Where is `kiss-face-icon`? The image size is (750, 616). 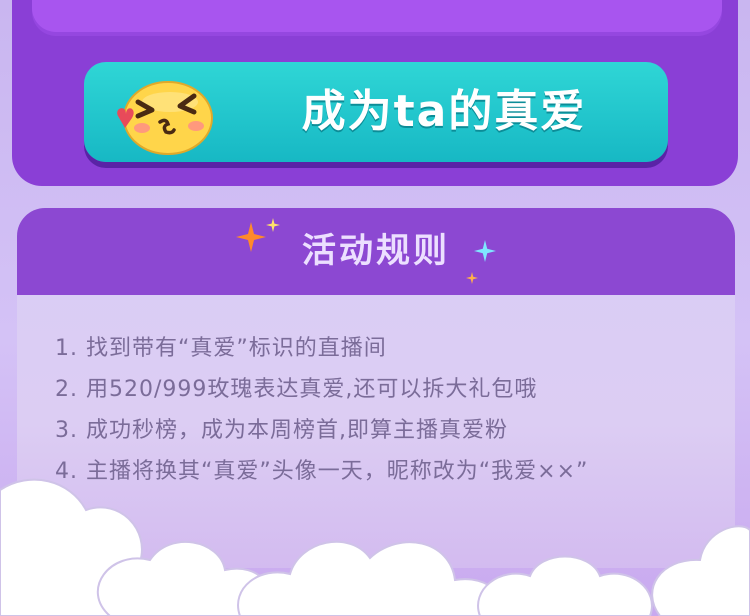 kiss-face-icon is located at coordinates (165, 118).